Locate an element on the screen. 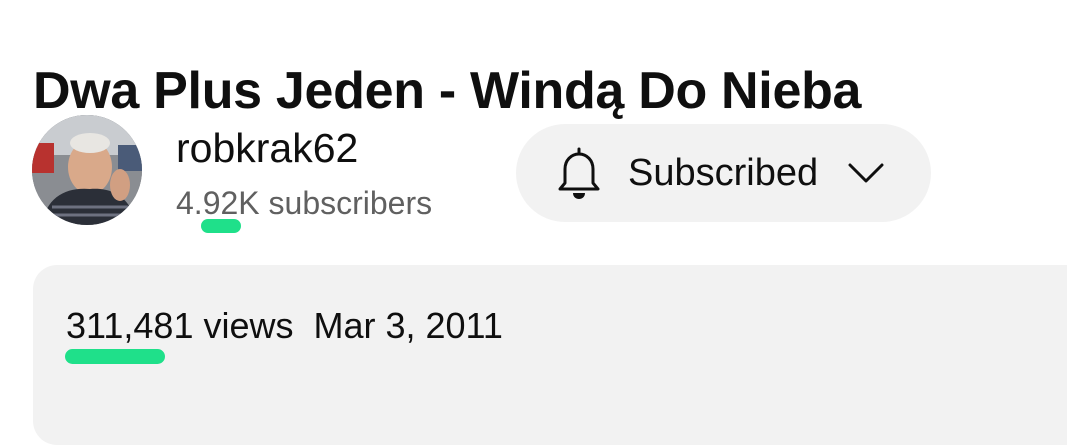 The height and width of the screenshot is (445, 1067). subscribed-label: Subscribed is located at coordinates (723, 172).